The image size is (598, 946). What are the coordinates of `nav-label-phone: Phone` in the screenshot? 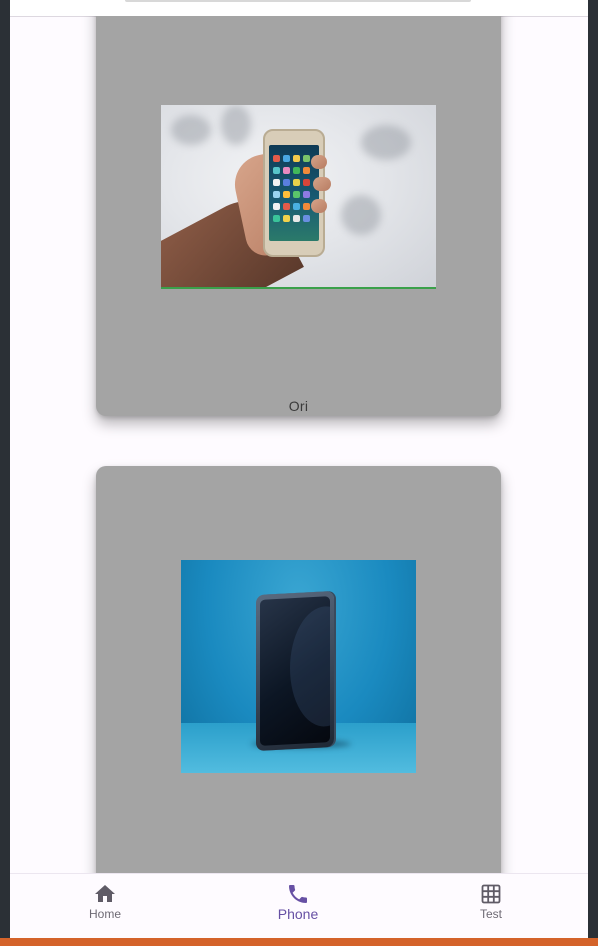 It's located at (298, 914).